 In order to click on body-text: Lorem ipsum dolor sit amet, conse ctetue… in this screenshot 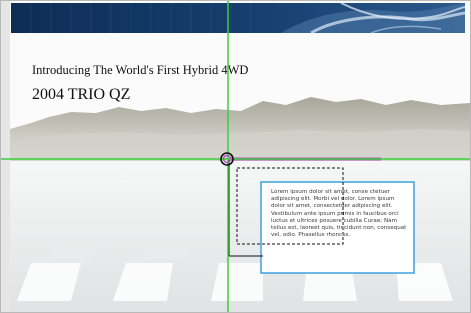, I will do `click(340, 214)`.